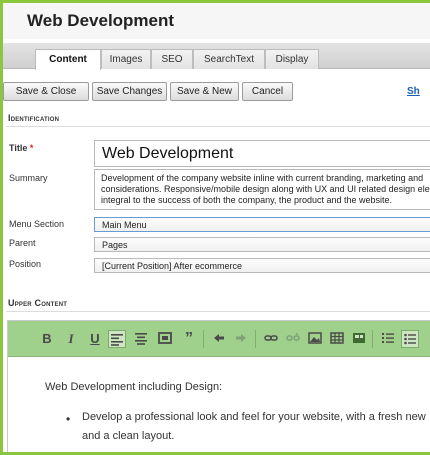  Describe the element at coordinates (262, 244) in the screenshot. I see `parent-select: Pages` at that location.